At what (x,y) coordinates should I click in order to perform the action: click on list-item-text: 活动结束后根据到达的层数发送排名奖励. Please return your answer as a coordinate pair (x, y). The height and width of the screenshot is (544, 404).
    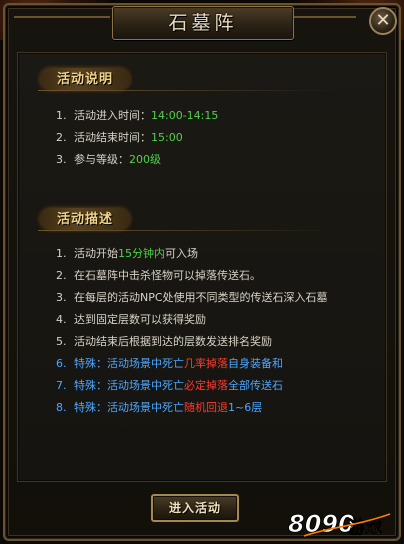
    Looking at the image, I should click on (173, 341).